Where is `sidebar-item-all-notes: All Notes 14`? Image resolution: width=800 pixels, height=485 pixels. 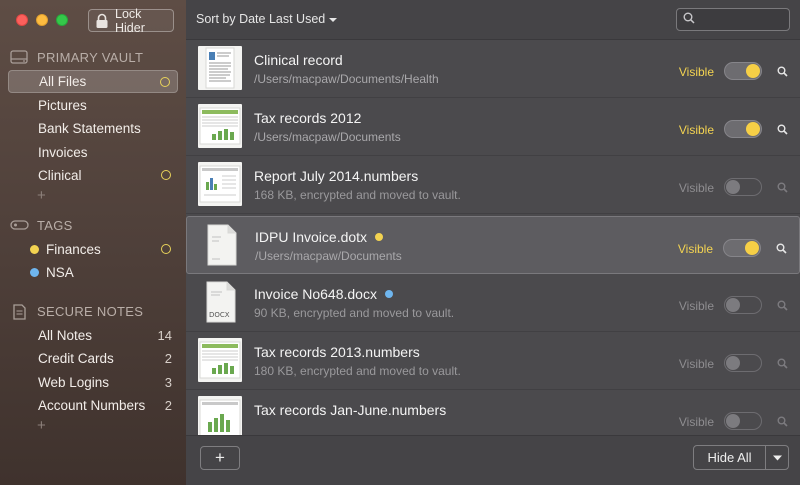
sidebar-item-all-notes: All Notes 14 is located at coordinates (93, 335).